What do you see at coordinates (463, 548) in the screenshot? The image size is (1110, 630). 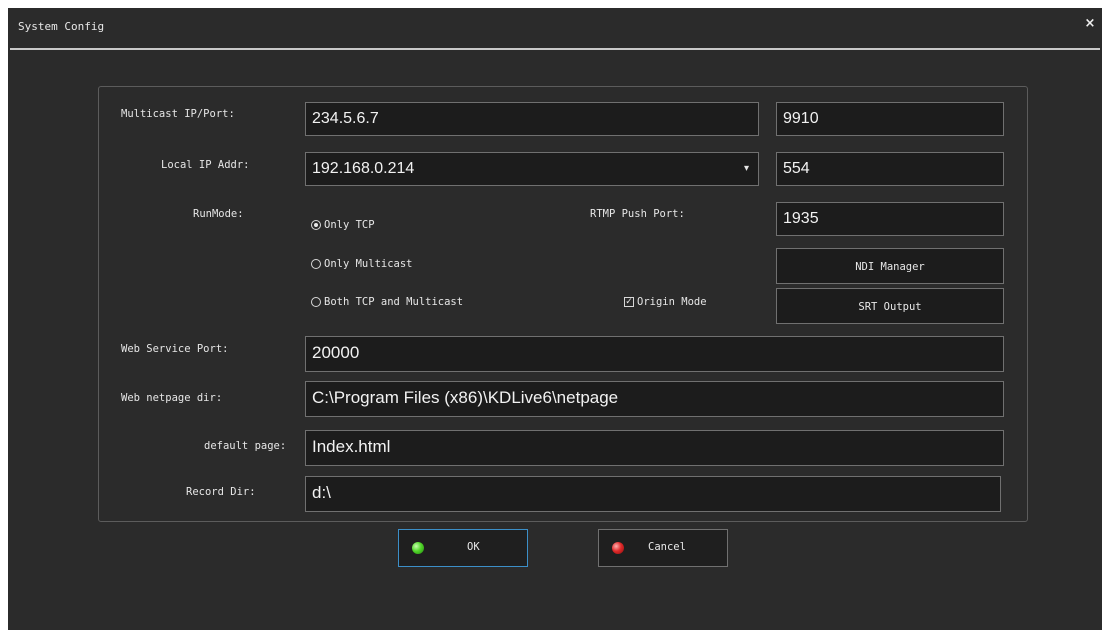 I see `ok-button: OK` at bounding box center [463, 548].